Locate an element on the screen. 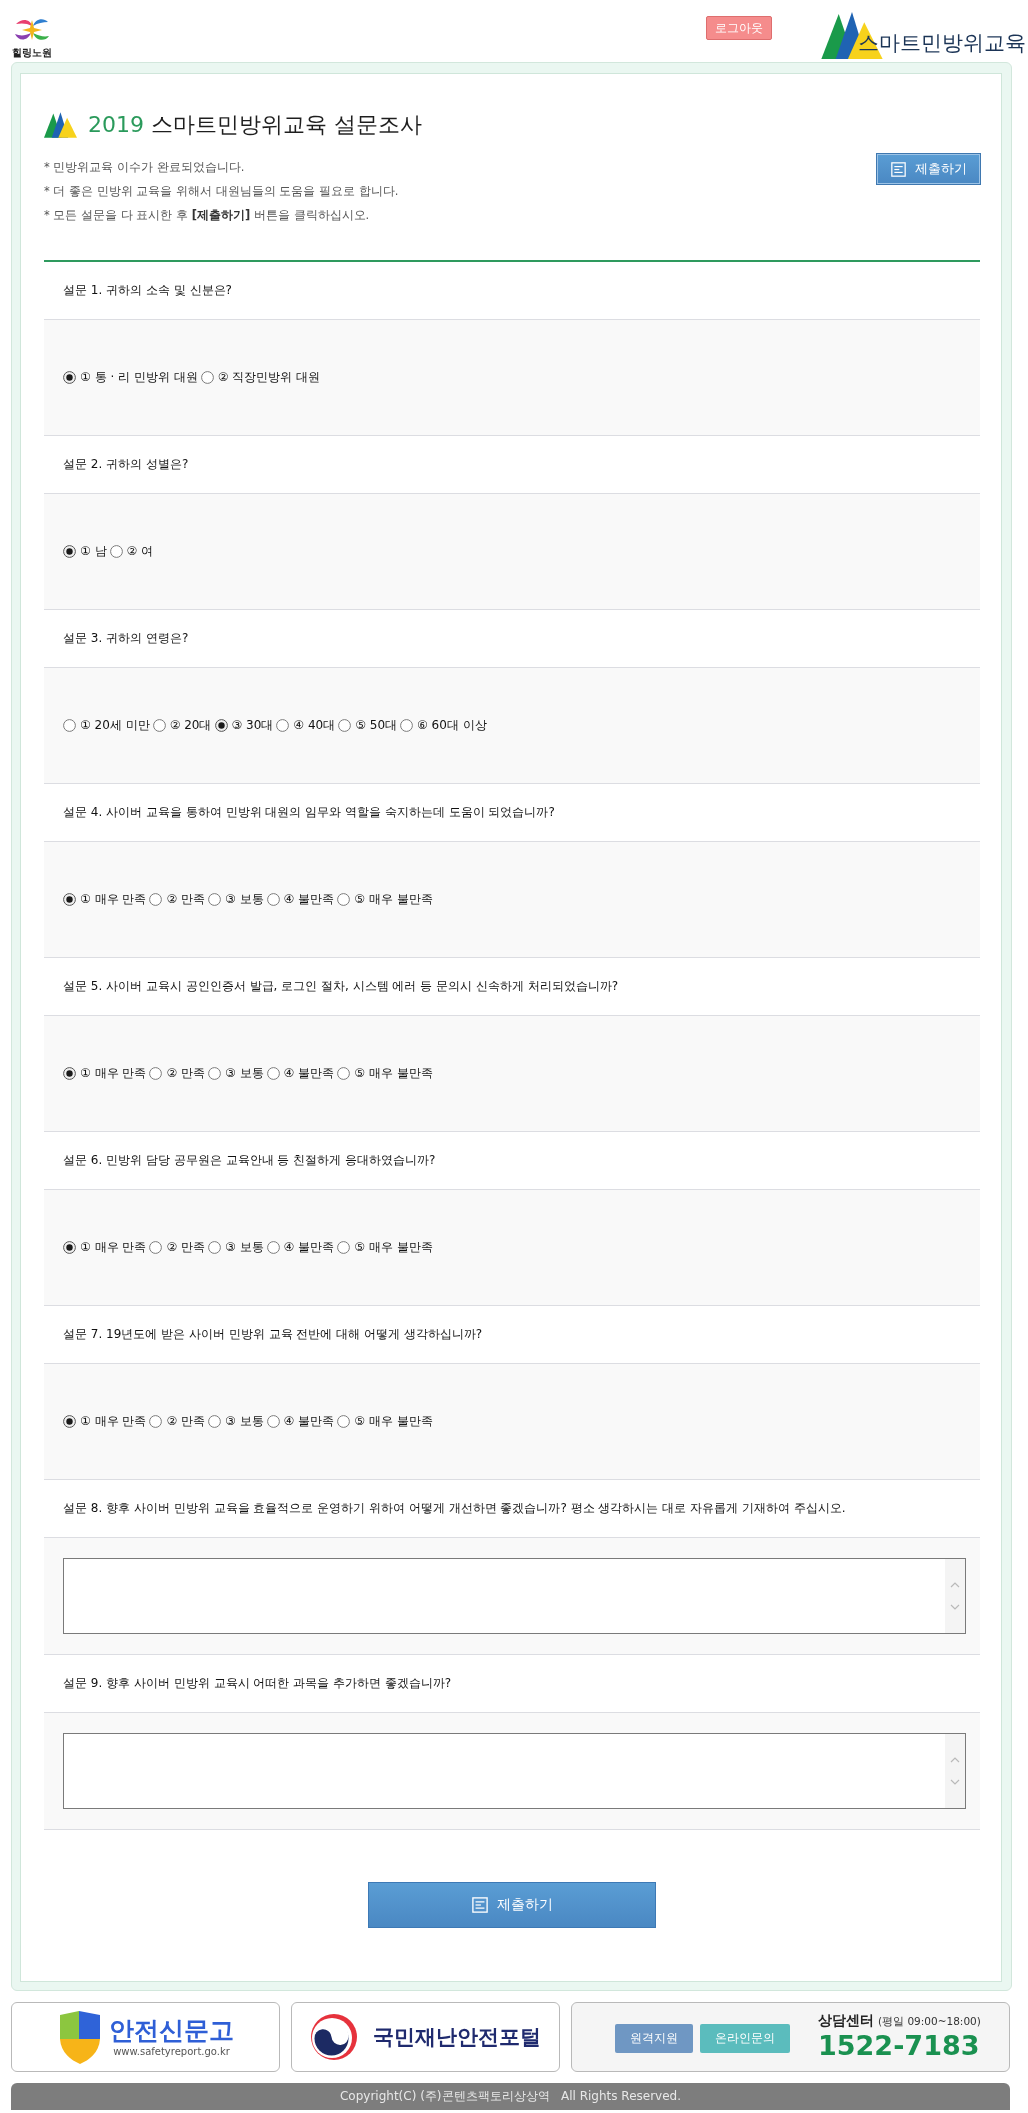  partner-banner: 안전신문고 www.safetyreport.go.kr is located at coordinates (145, 2037).